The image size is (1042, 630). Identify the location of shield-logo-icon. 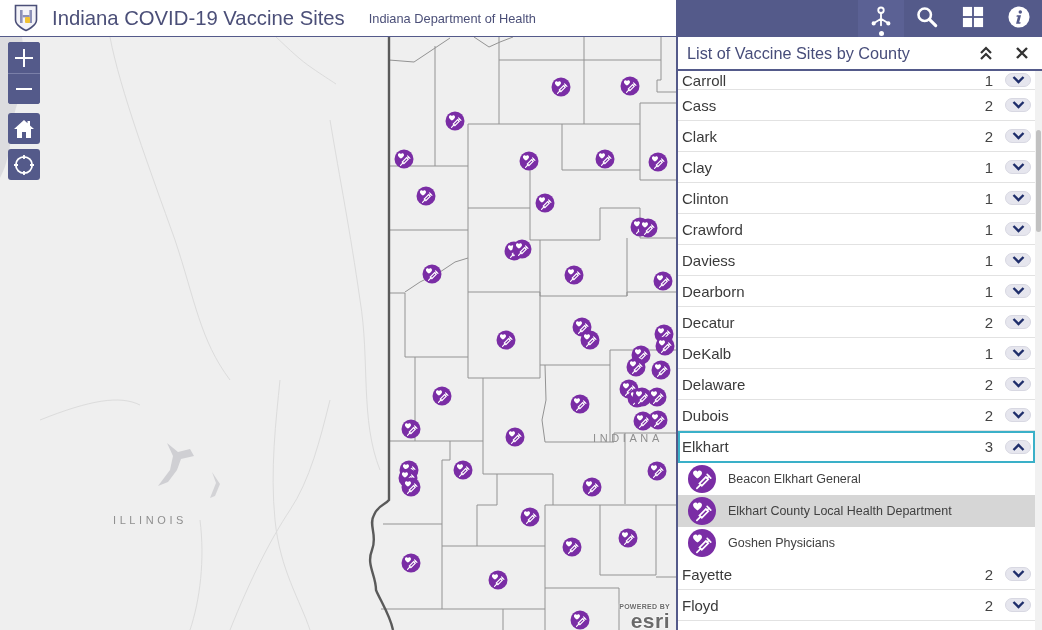
(26, 18).